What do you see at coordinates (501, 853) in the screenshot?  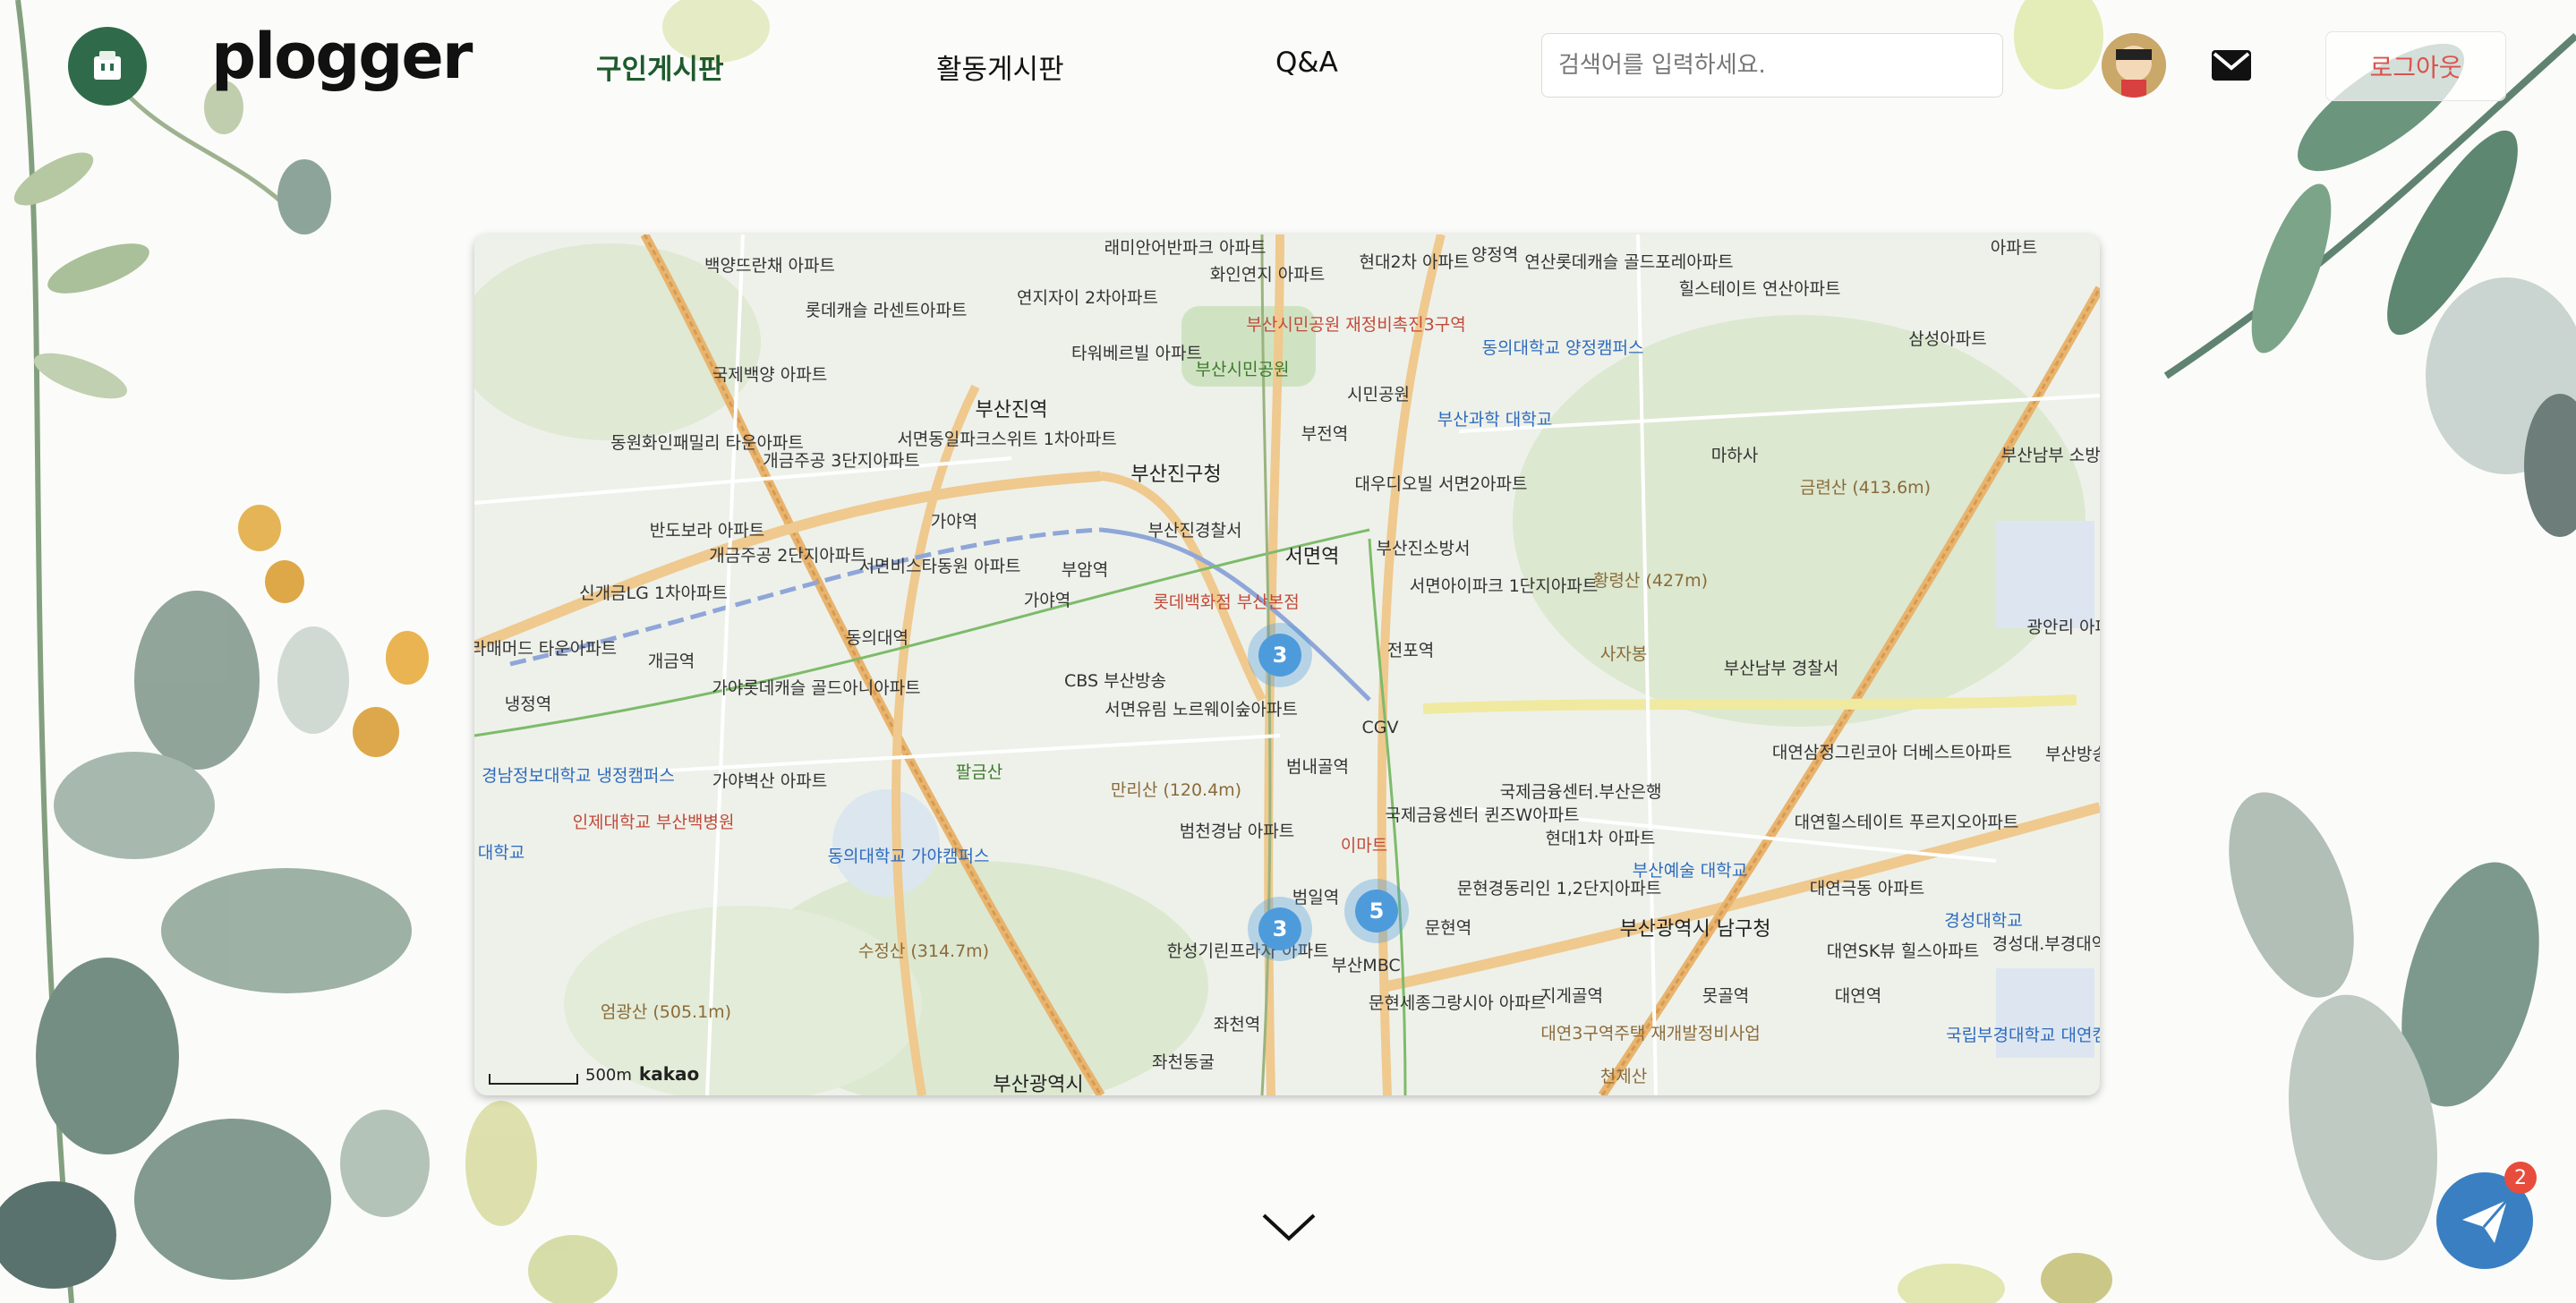 I see `map-label: 대학교` at bounding box center [501, 853].